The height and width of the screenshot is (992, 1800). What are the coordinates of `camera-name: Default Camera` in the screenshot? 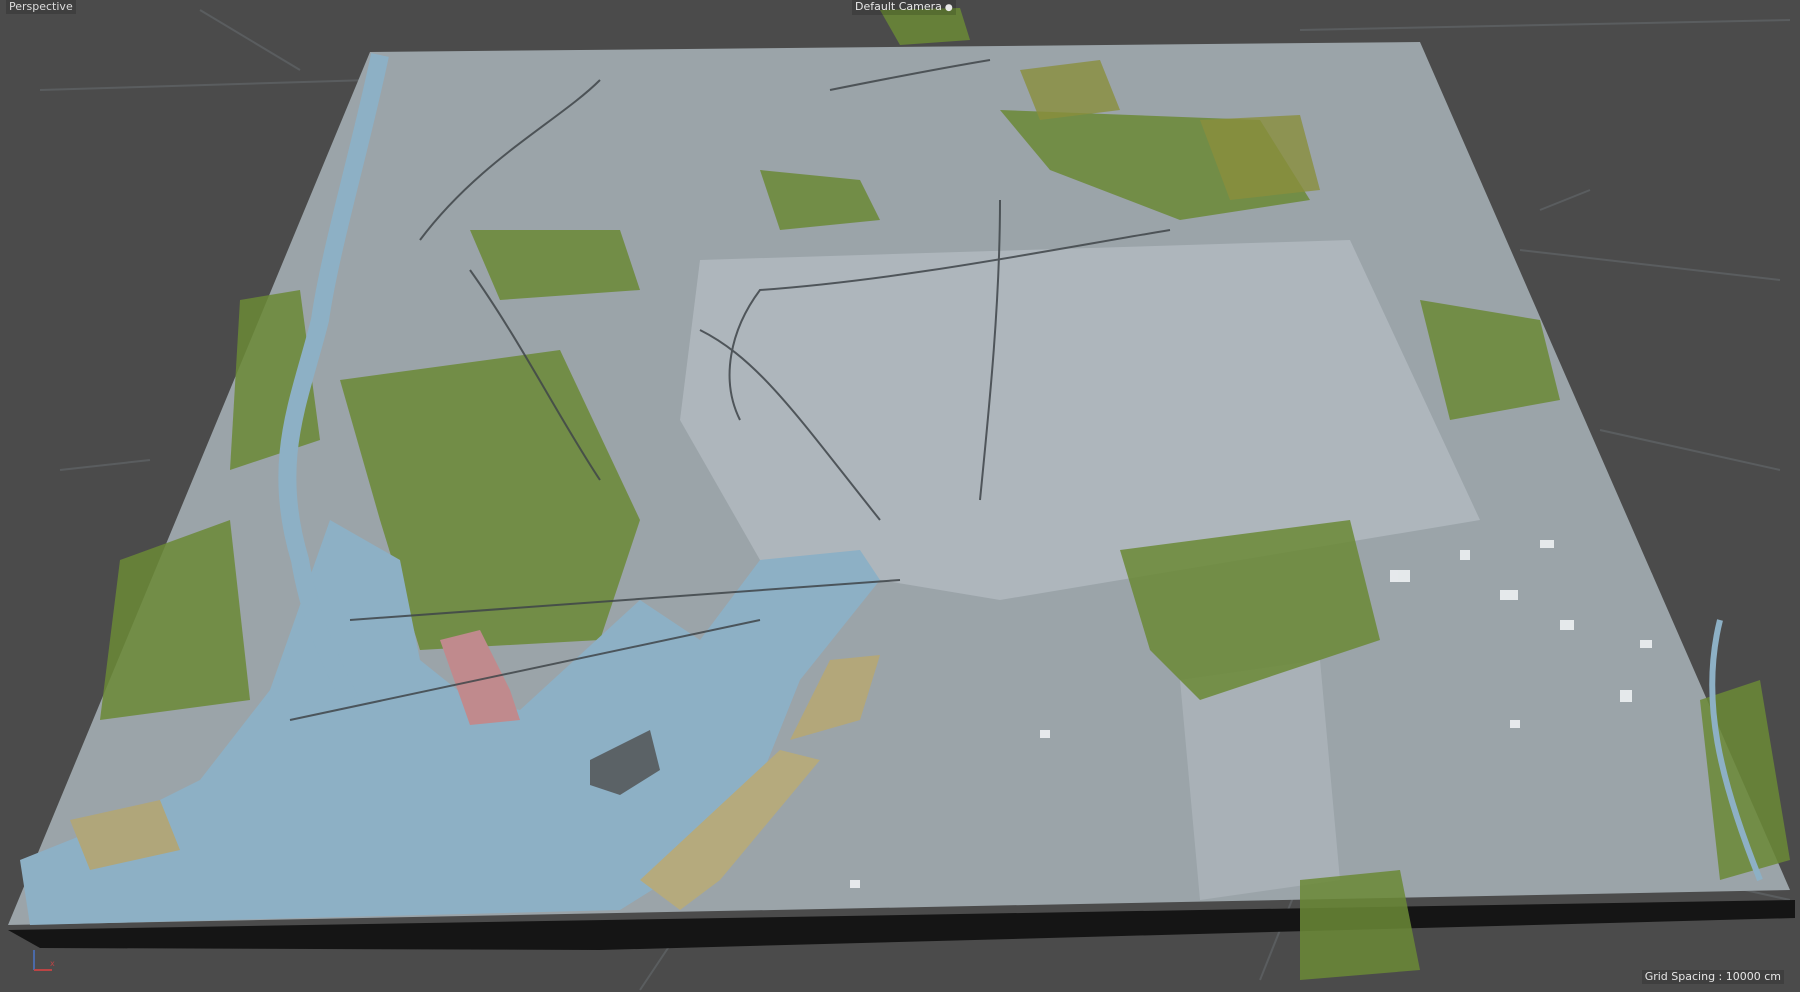 It's located at (898, 6).